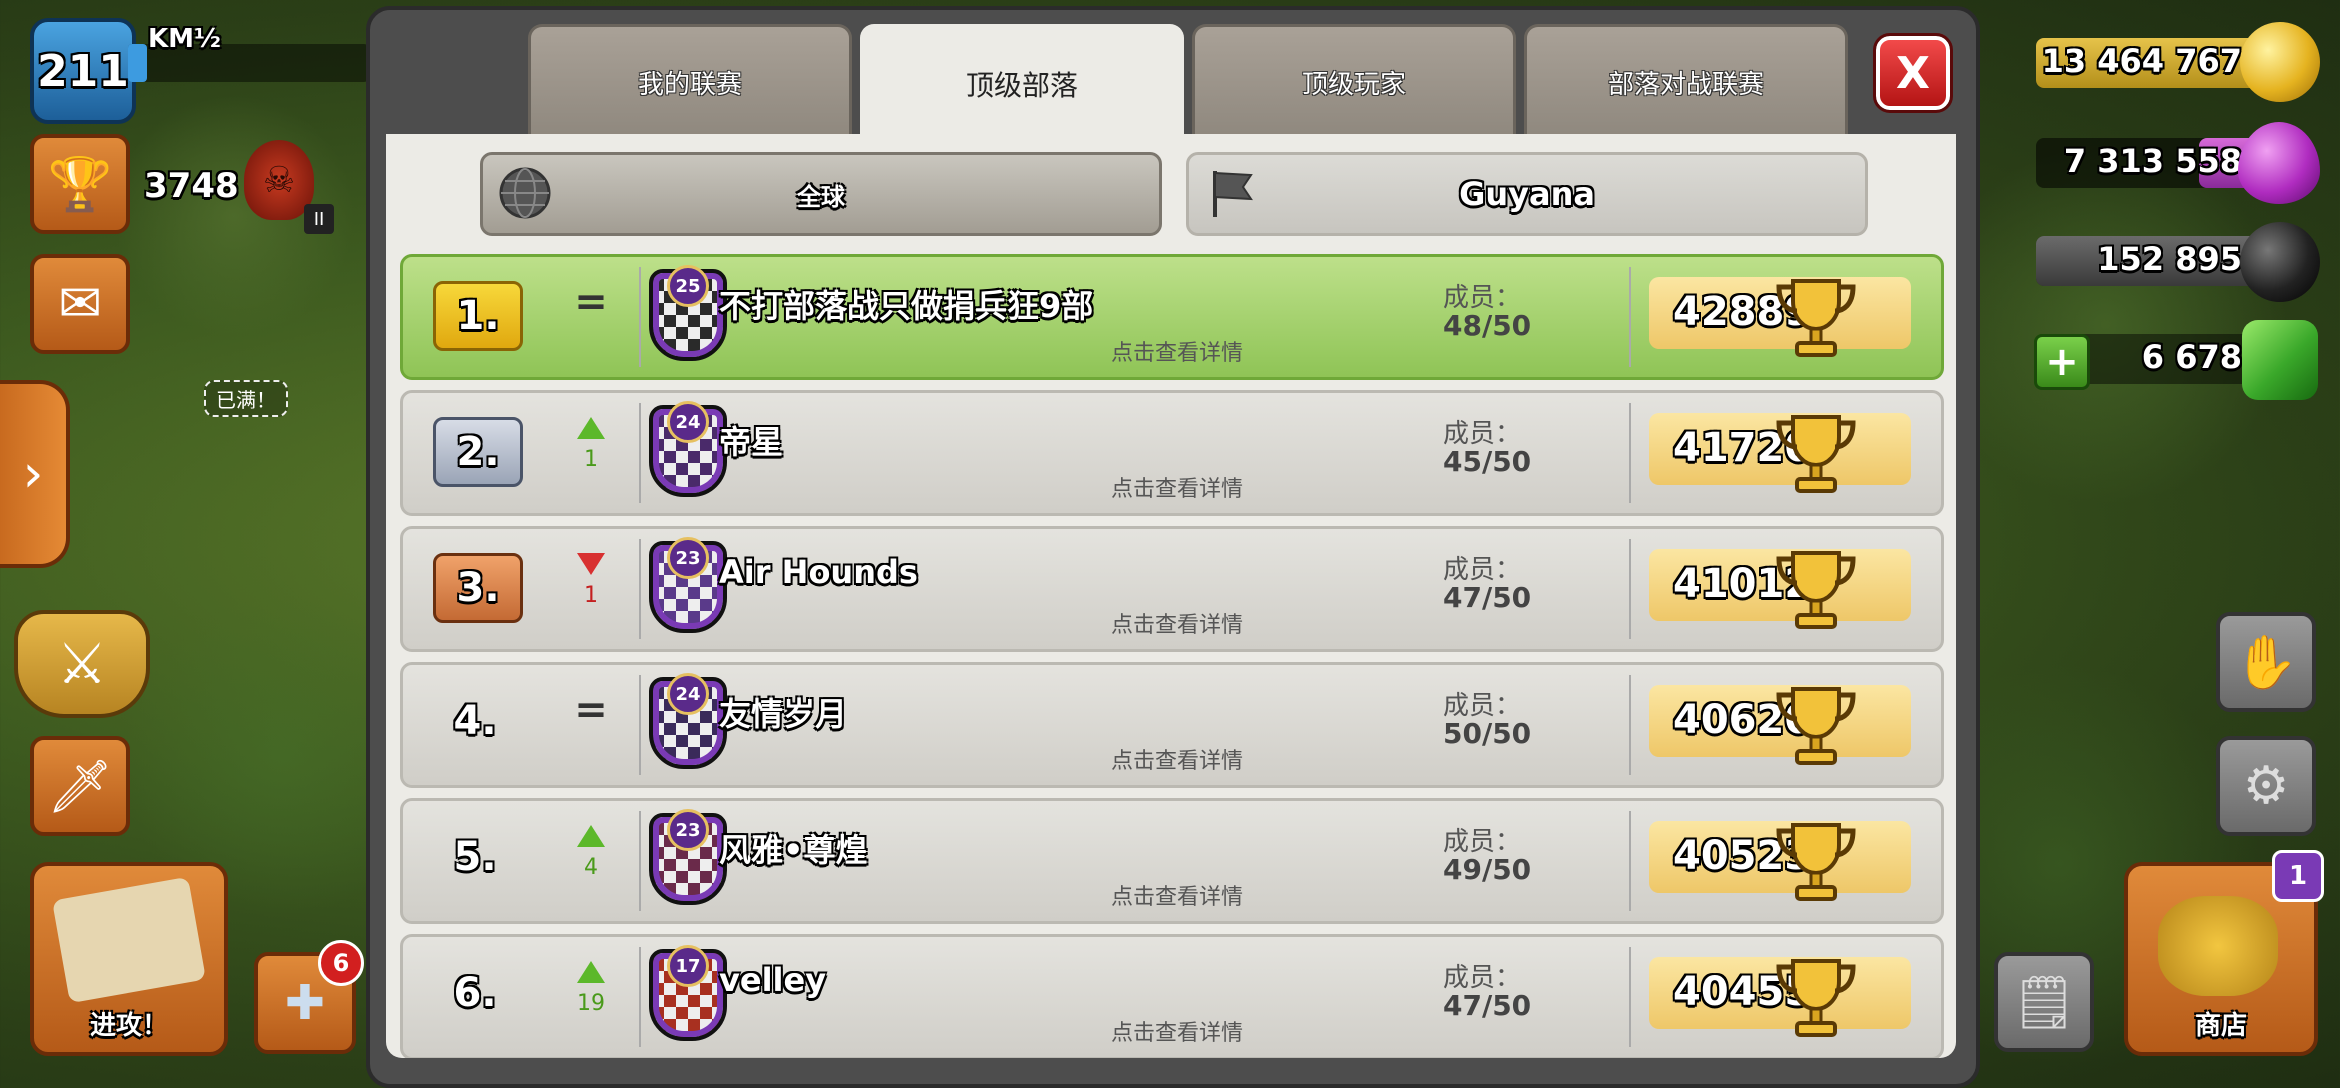 The image size is (2340, 1088). Describe the element at coordinates (2152, 161) in the screenshot. I see `elixir-amount: 7 313 558` at that location.